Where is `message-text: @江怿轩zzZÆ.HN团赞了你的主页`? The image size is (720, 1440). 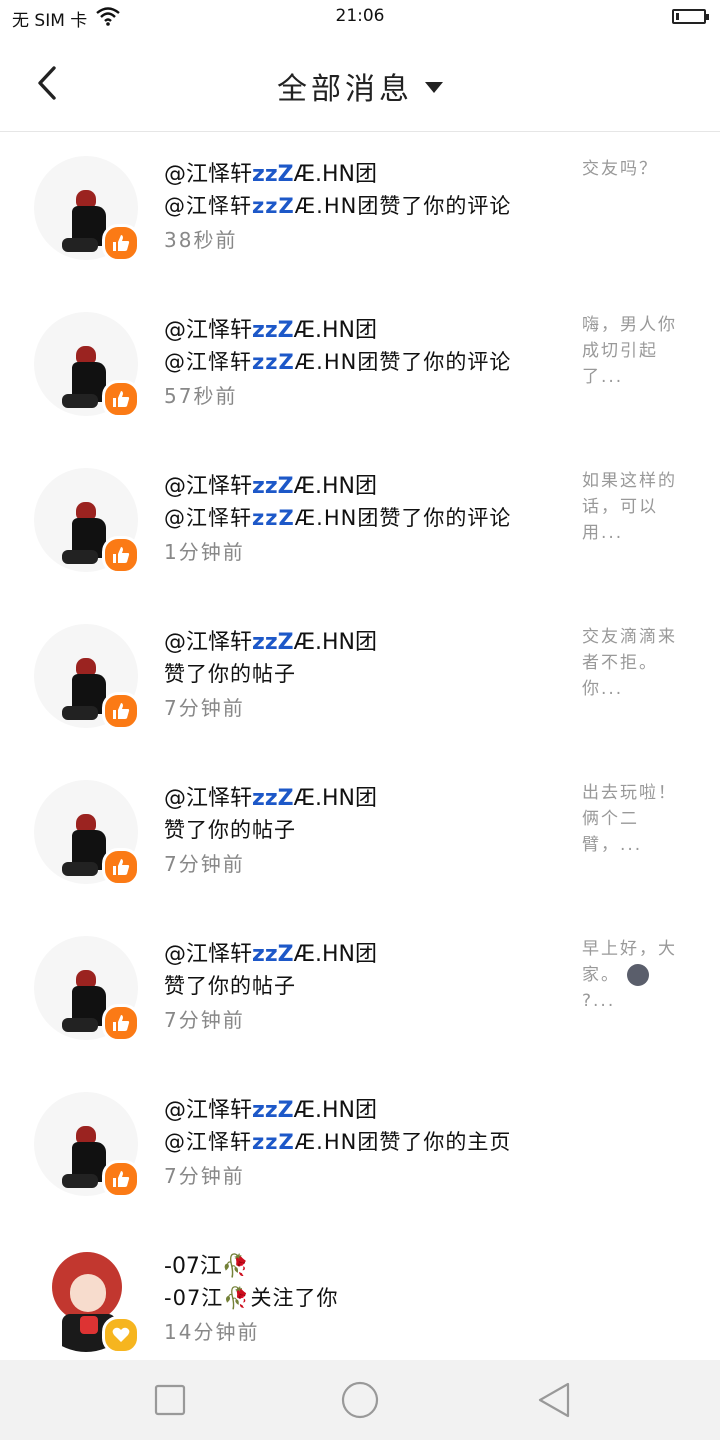
message-text: @江怿轩zzZÆ.HN团赞了你的主页 is located at coordinates (338, 1142).